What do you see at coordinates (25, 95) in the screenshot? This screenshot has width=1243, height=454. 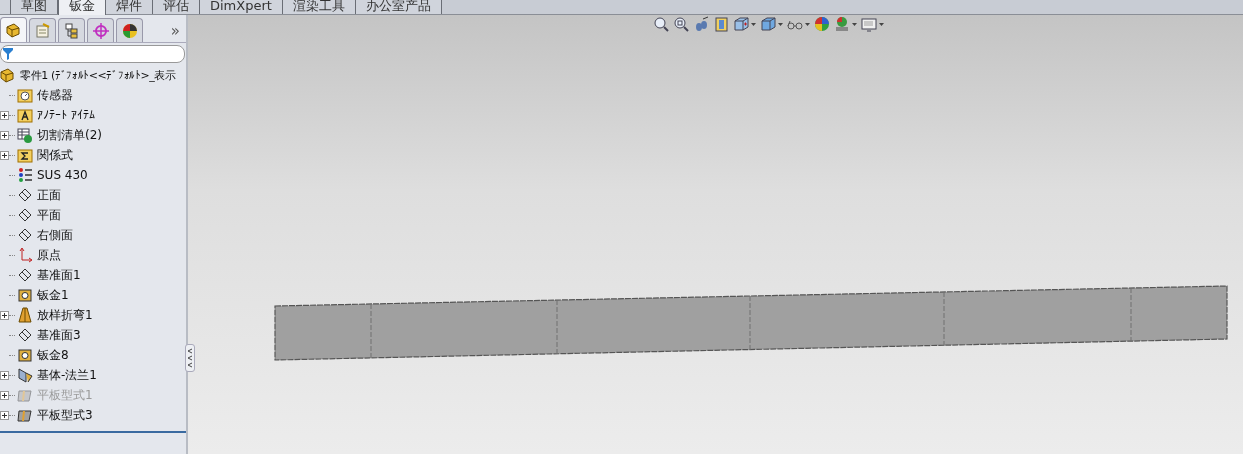 I see `folder-gauge-icon` at bounding box center [25, 95].